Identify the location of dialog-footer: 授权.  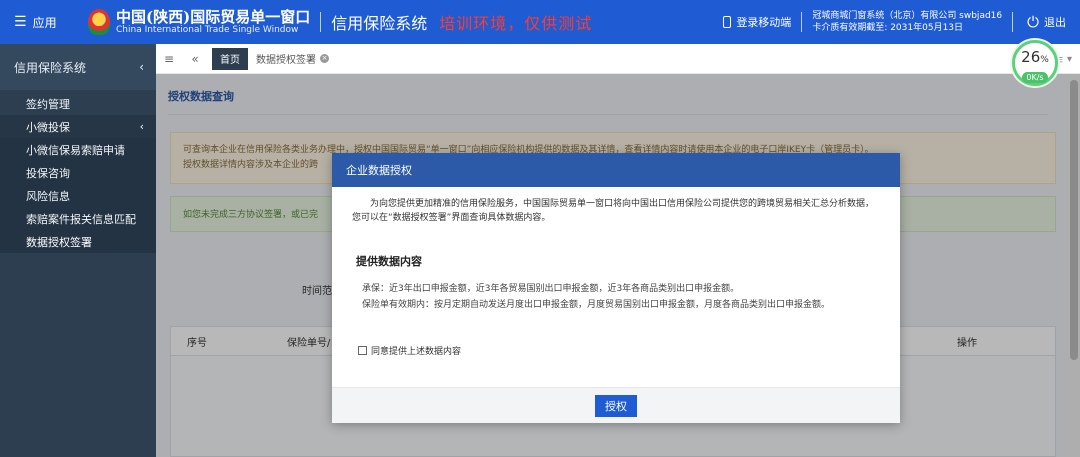
(616, 405).